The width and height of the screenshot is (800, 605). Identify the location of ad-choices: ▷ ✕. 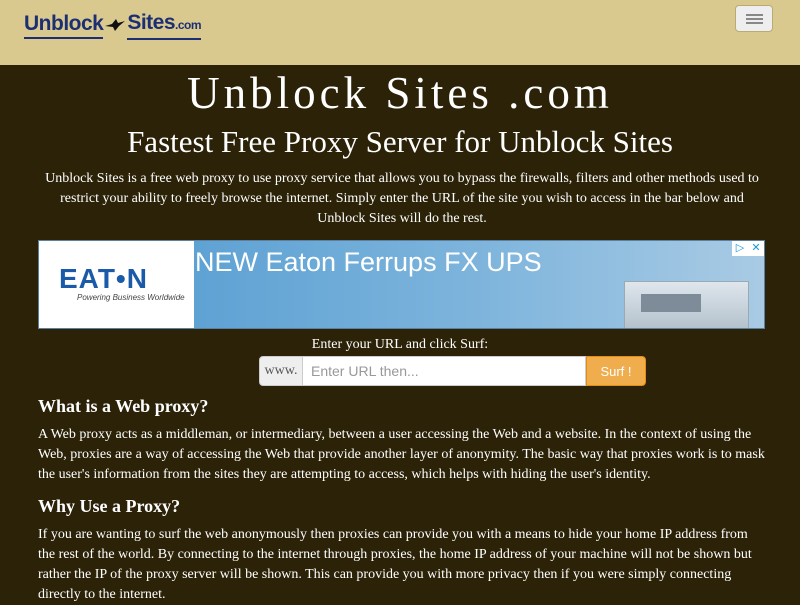
(748, 248).